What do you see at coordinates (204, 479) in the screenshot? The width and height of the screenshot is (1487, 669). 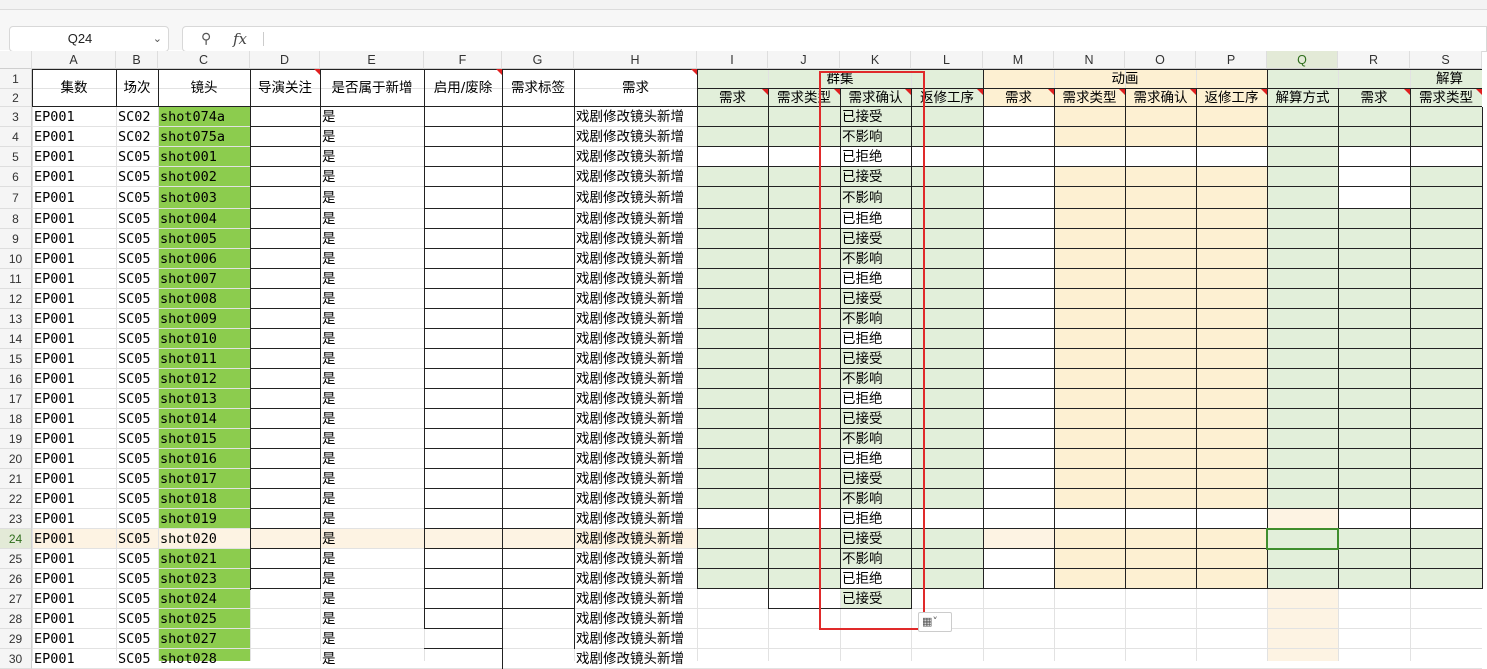 I see `cell-shot: shot017` at bounding box center [204, 479].